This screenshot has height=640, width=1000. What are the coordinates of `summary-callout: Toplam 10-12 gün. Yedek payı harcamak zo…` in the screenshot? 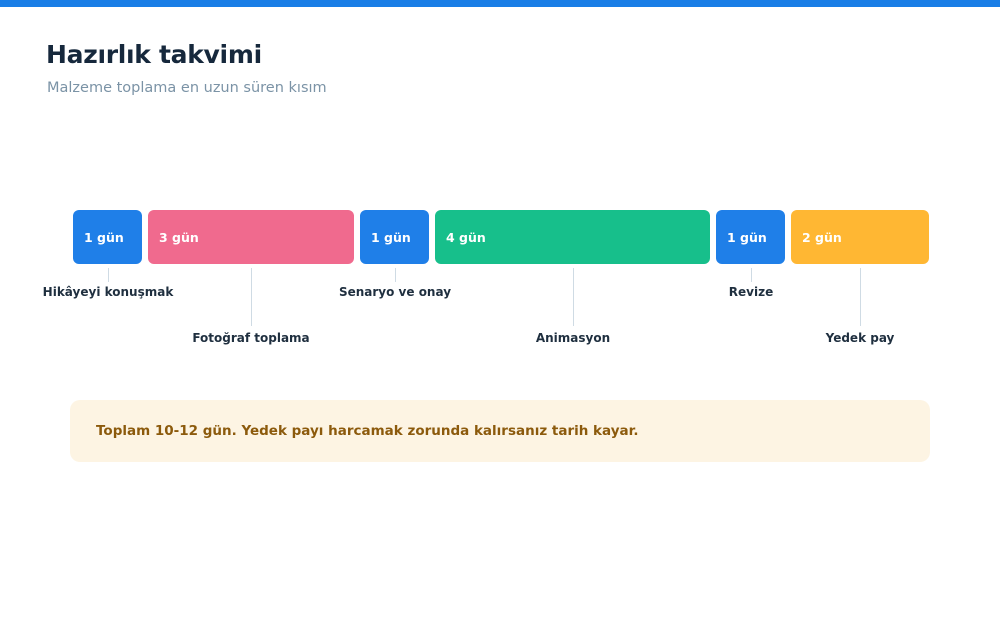 It's located at (500, 431).